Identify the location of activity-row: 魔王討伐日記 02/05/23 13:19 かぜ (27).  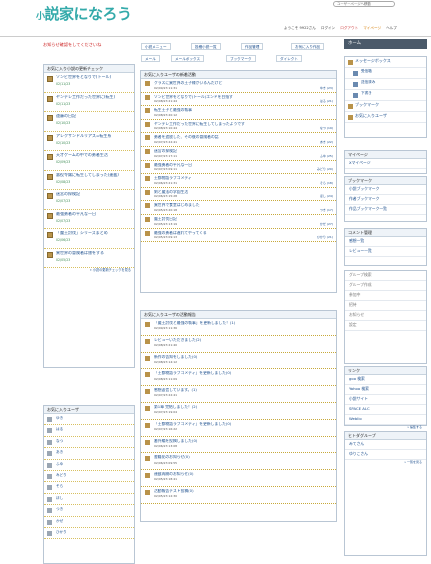
(238, 222).